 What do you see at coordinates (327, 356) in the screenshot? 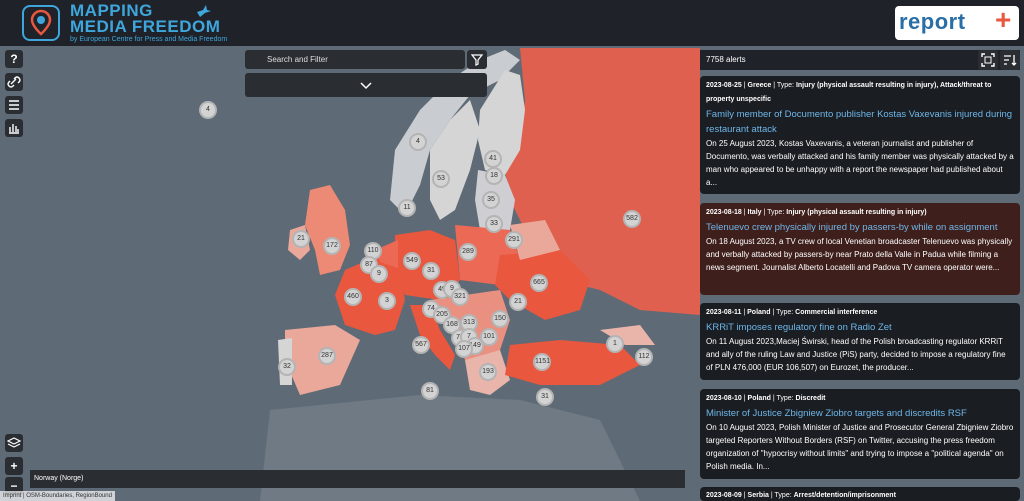
I see `cluster-marker: 287` at bounding box center [327, 356].